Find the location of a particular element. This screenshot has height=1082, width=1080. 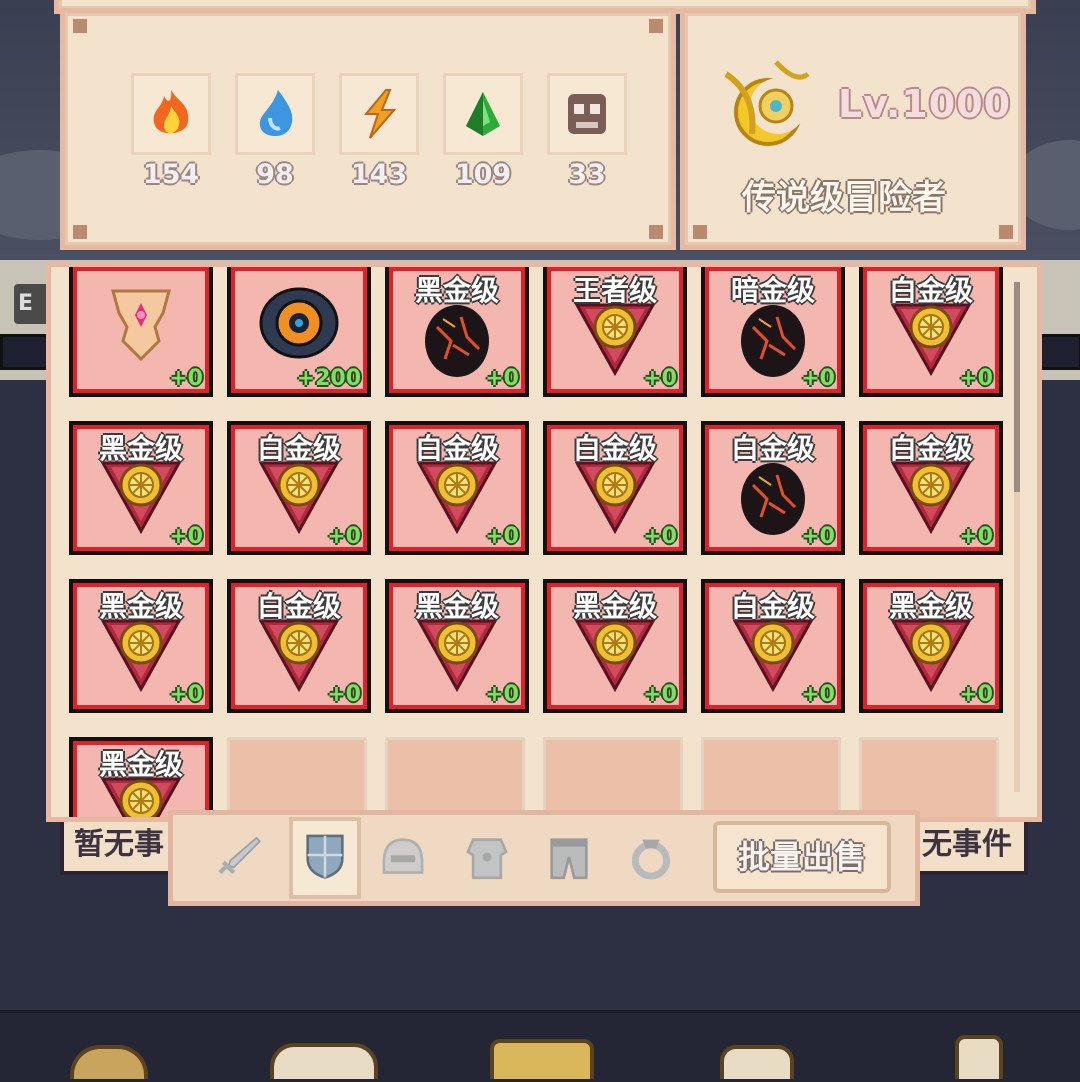

tab-shield is located at coordinates (325, 858).